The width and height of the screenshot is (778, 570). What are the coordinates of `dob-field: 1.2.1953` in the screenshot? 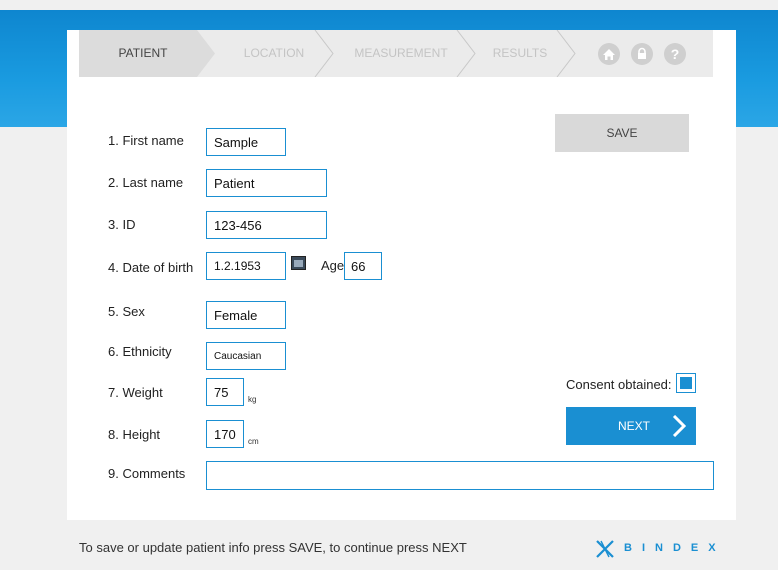 It's located at (246, 266).